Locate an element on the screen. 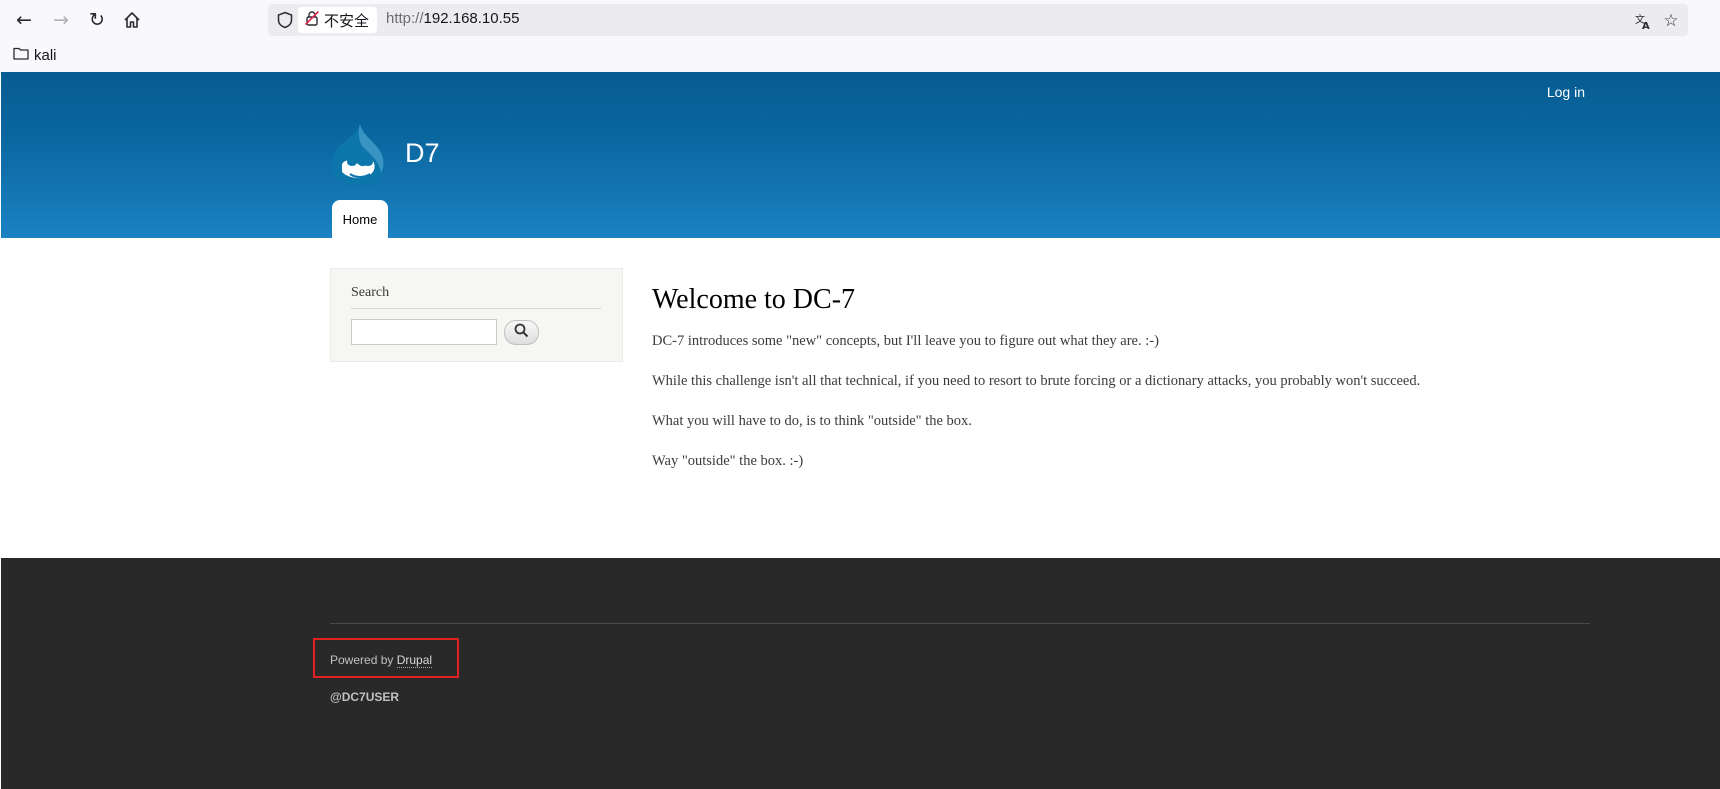 This screenshot has height=789, width=1720. content-paragraph-4: Way "outside" the box. :-) is located at coordinates (728, 461).